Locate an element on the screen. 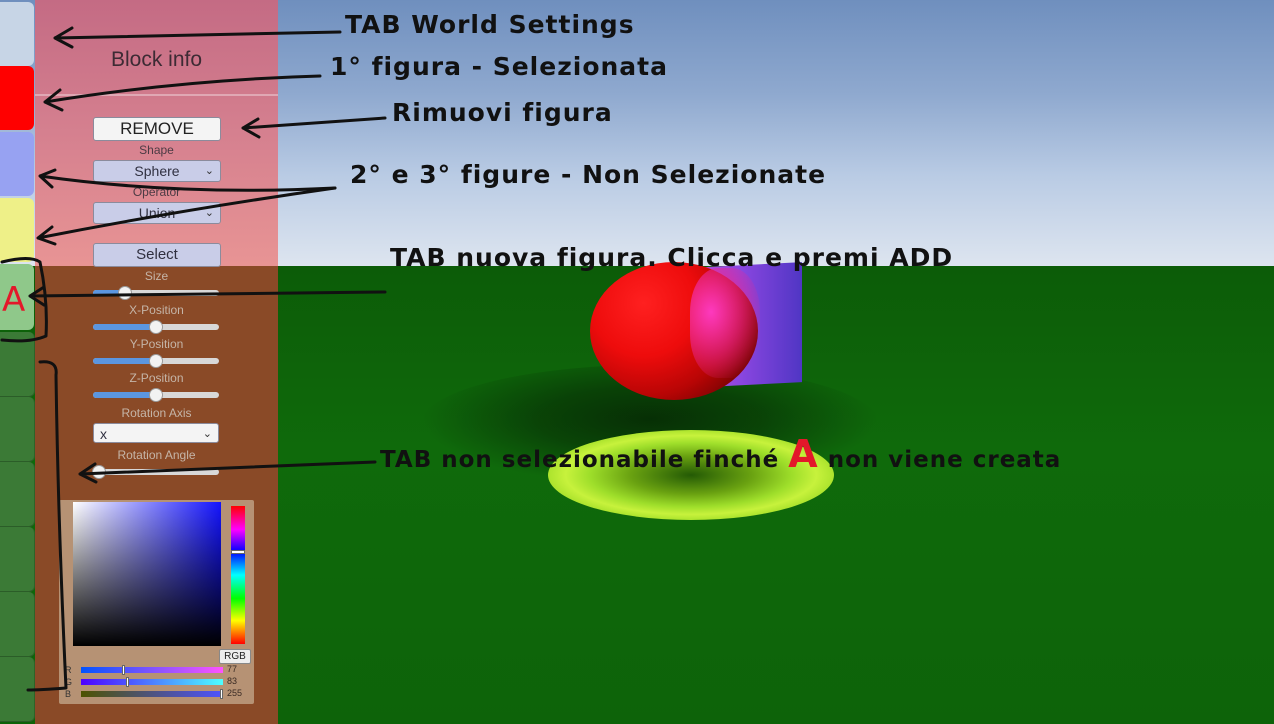 Image resolution: width=1274 pixels, height=724 pixels. hue-slider is located at coordinates (238, 575).